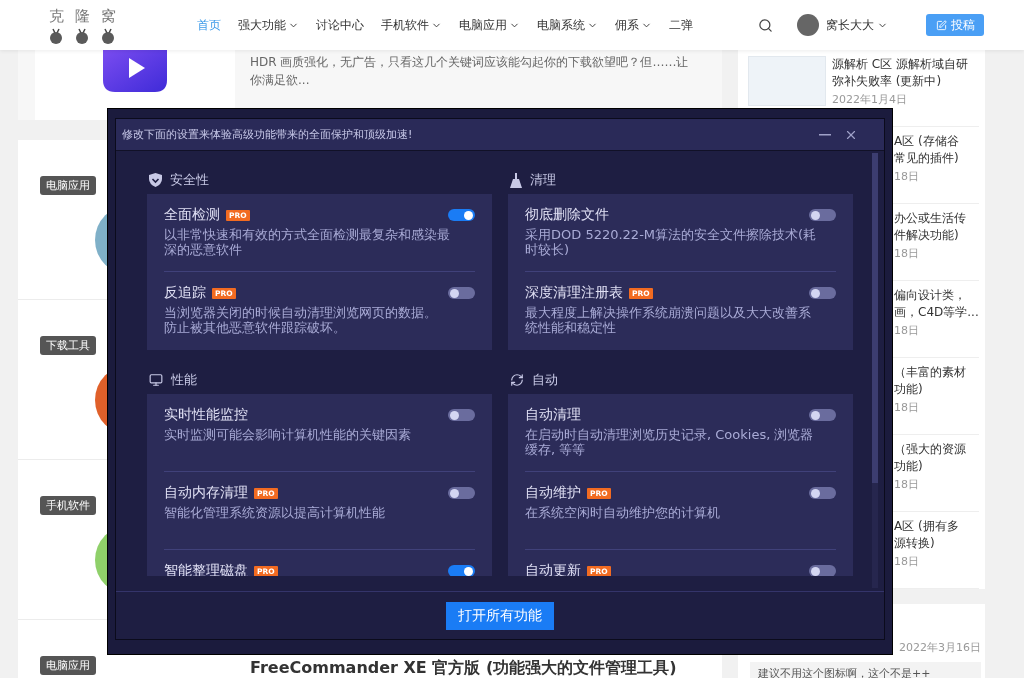 This screenshot has width=1024, height=678. I want to click on setting-description: 在启动时自动清理浏览历史记录, Cookies, 浏览器缓存, 等等, so click(670, 442).